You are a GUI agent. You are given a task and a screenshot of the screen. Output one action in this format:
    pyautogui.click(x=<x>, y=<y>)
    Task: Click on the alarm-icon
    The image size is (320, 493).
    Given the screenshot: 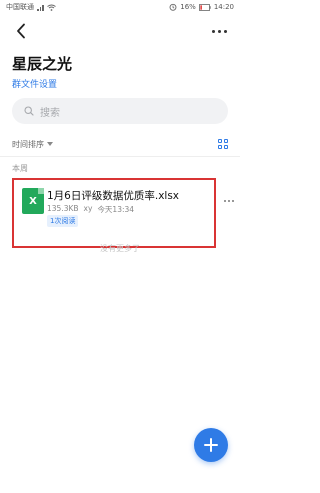 What is the action you would take?
    pyautogui.click(x=173, y=7)
    